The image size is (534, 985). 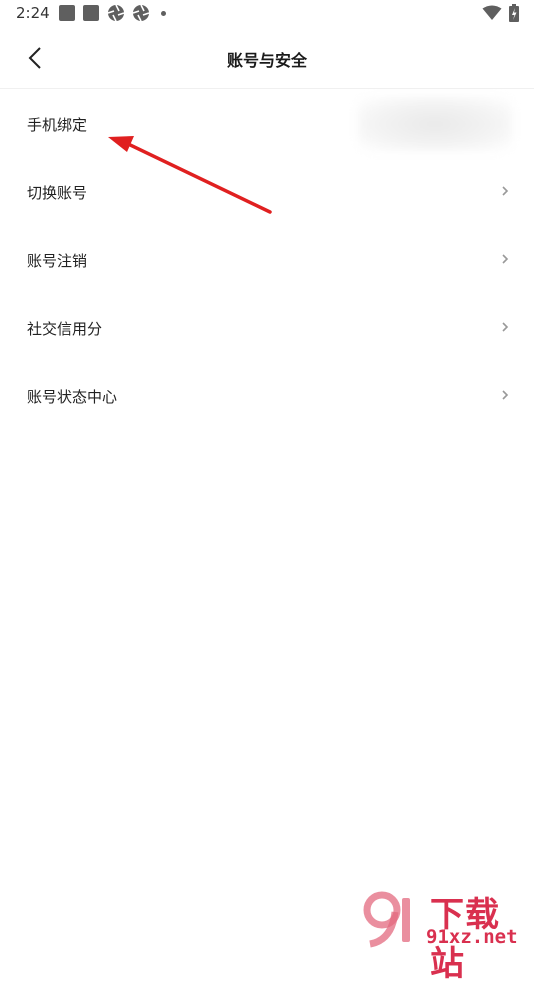 What do you see at coordinates (267, 327) in the screenshot?
I see `list-item-social-credit: 社交信用分` at bounding box center [267, 327].